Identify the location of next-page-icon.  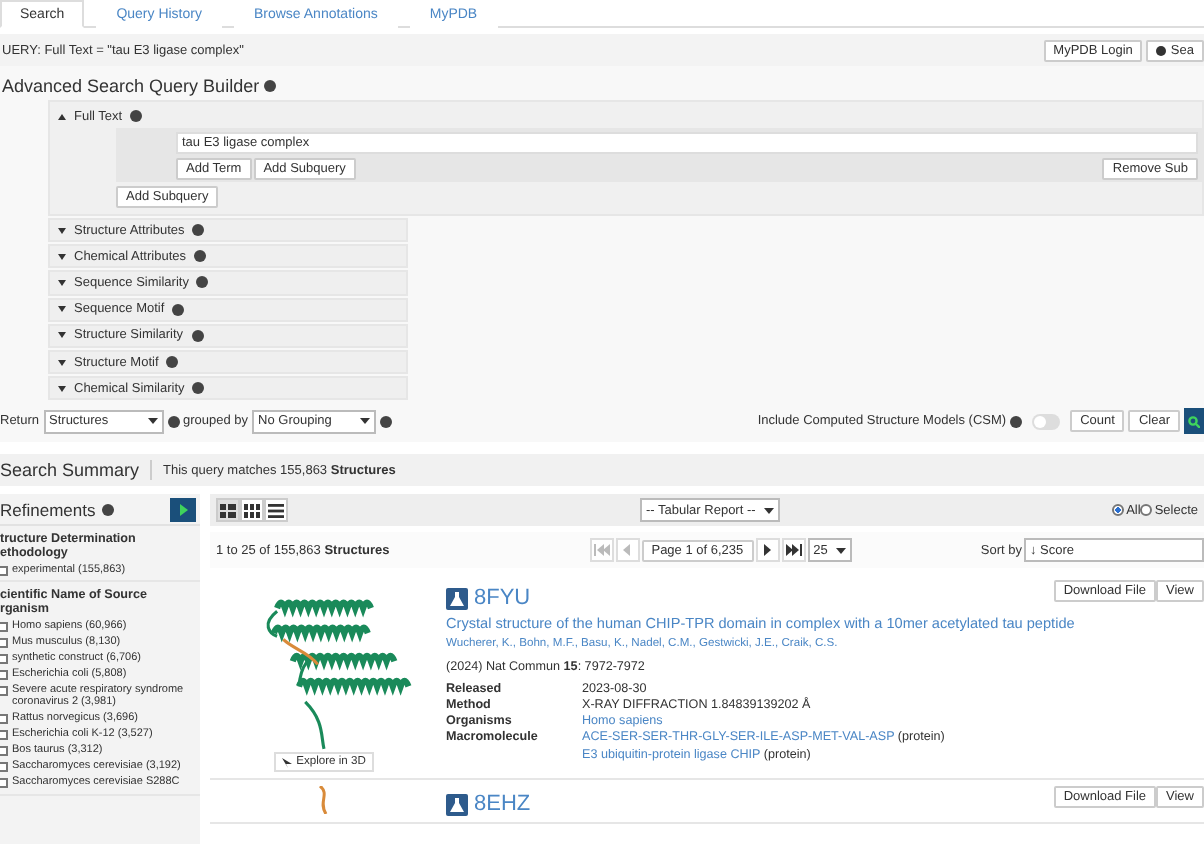
(767, 550).